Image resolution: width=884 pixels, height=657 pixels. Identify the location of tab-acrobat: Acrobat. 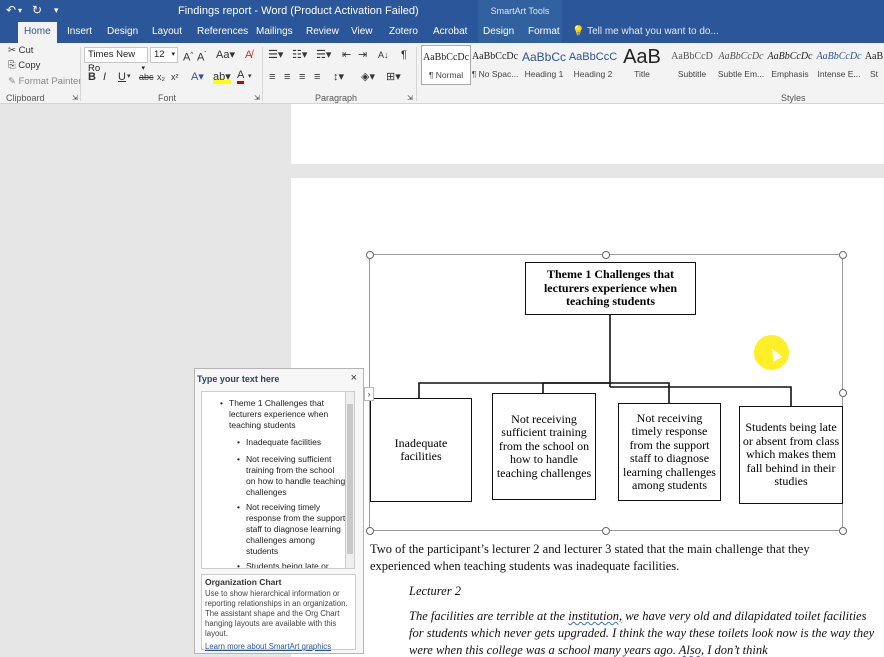
(450, 32).